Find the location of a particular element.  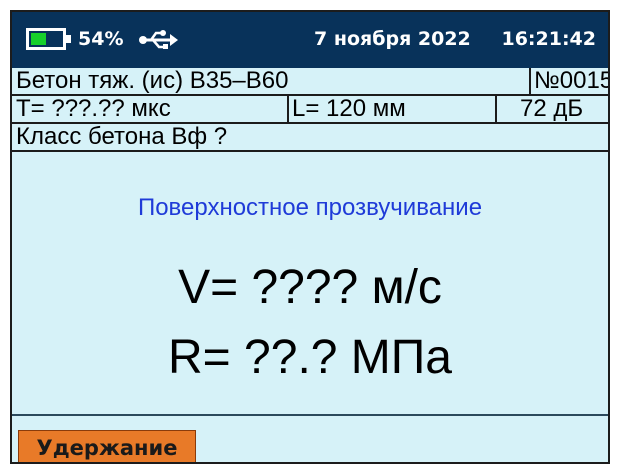

footer-divider is located at coordinates (310, 415).